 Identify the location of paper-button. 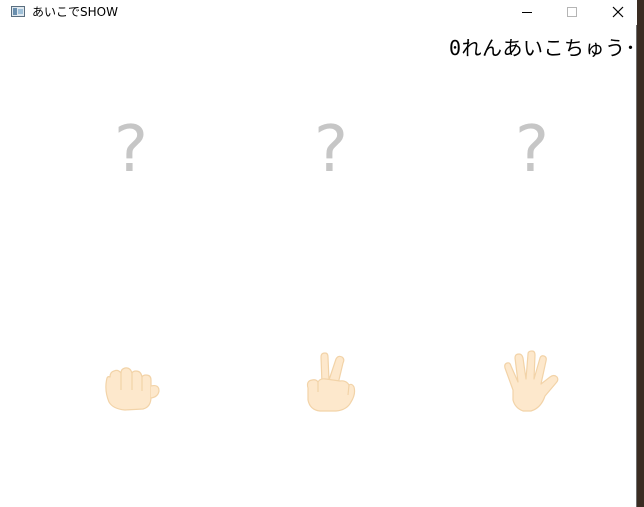
(532, 385).